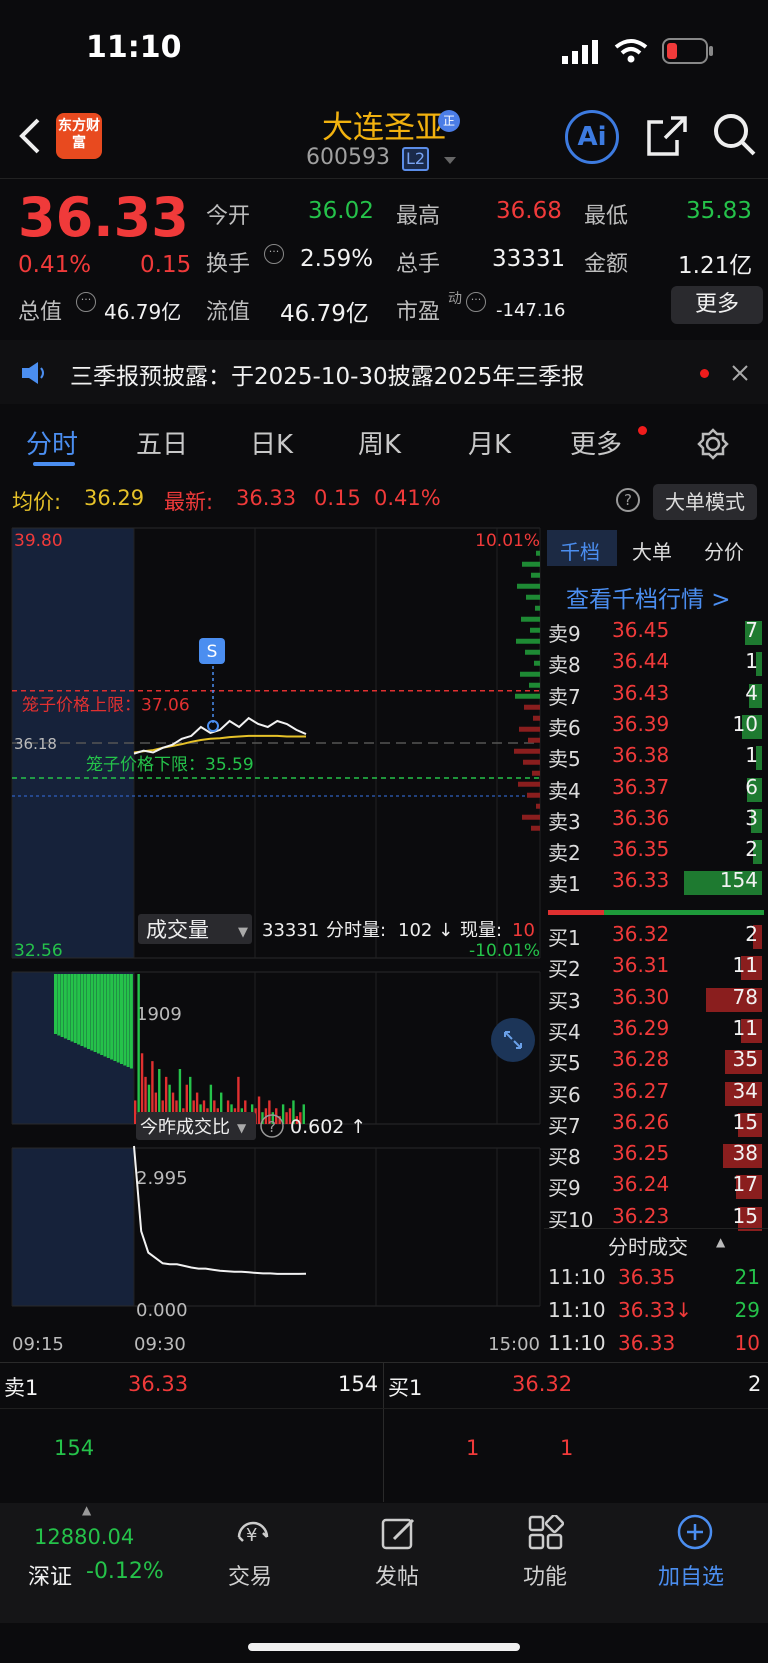  What do you see at coordinates (125, 1571) in the screenshot?
I see `index-change: -0.12%` at bounding box center [125, 1571].